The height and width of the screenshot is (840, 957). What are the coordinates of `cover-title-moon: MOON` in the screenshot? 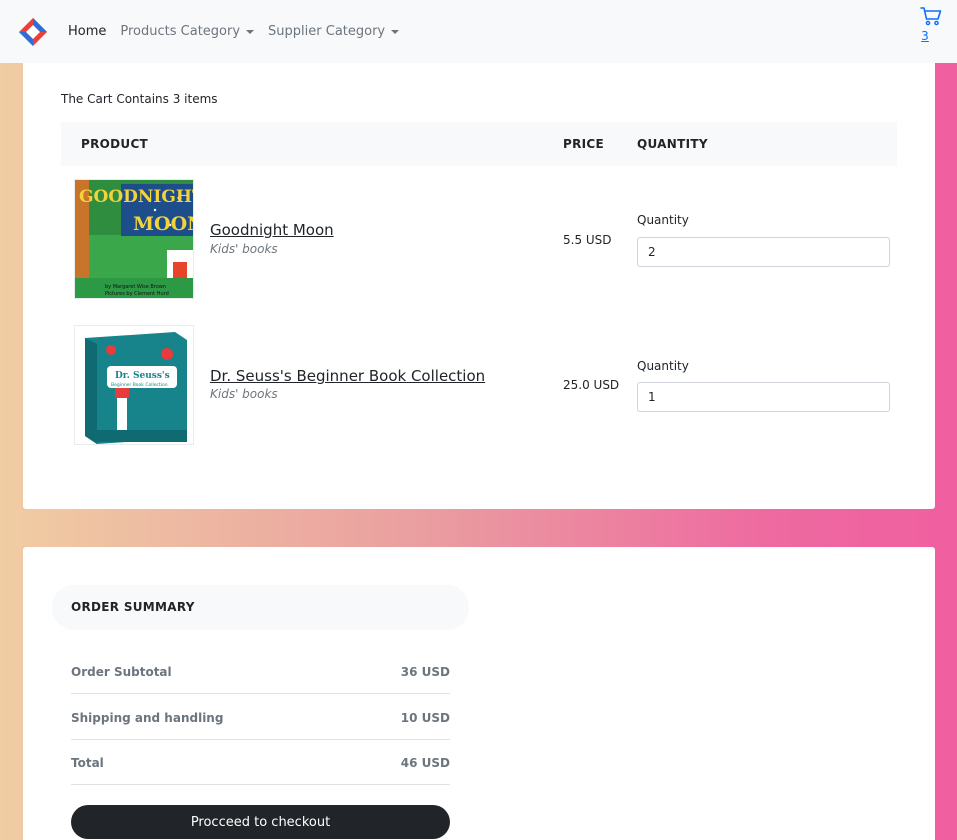 It's located at (163, 224).